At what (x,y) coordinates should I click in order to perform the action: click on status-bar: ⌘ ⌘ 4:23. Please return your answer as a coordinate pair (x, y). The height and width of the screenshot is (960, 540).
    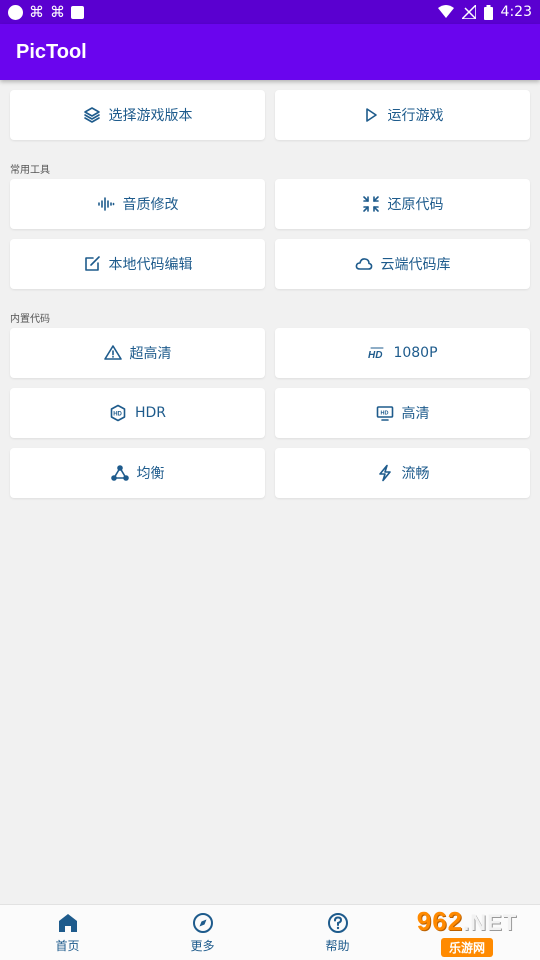
    Looking at the image, I should click on (270, 12).